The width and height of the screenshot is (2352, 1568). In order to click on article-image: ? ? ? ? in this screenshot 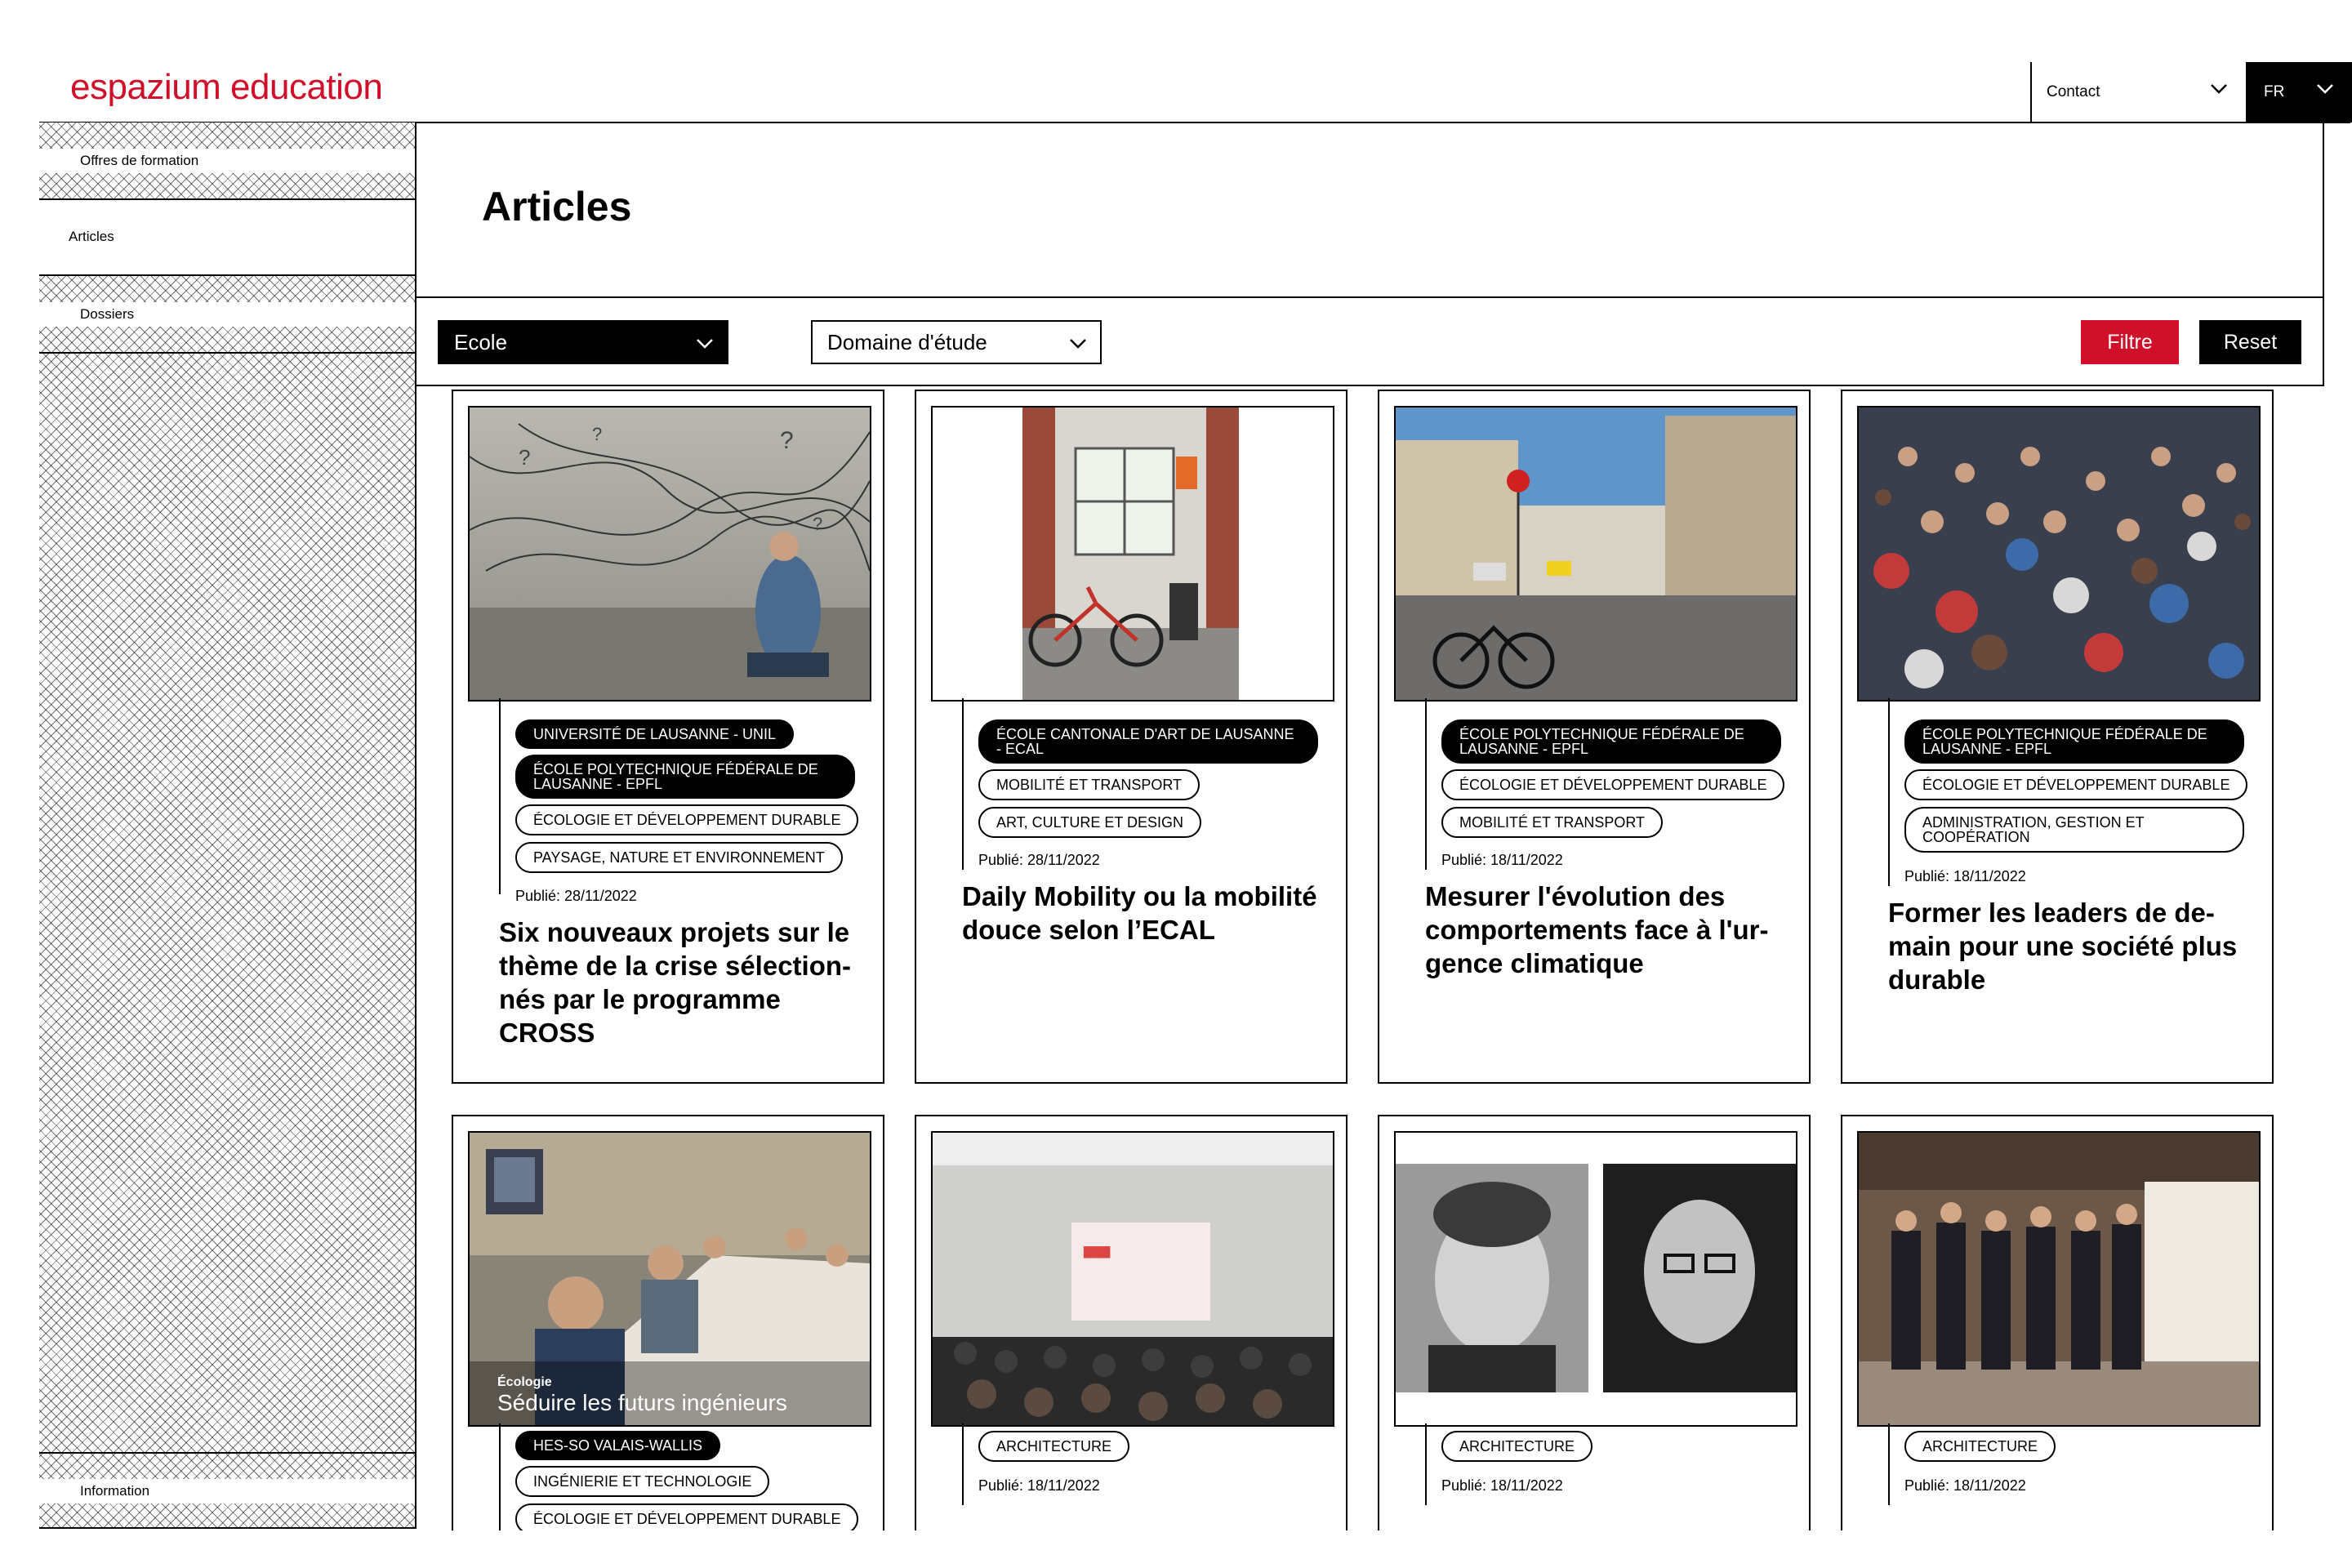, I will do `click(669, 554)`.